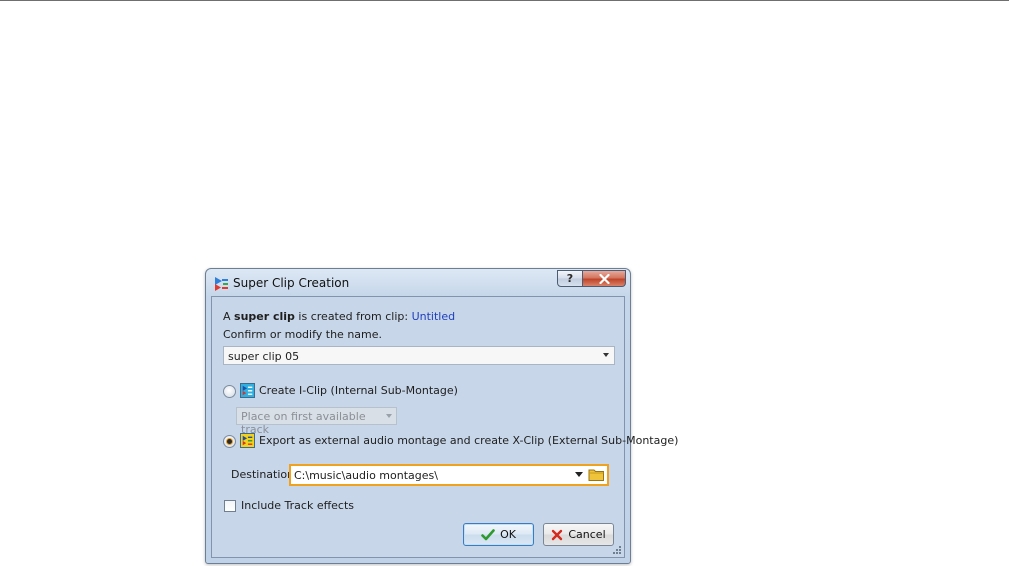 The height and width of the screenshot is (566, 1009). Describe the element at coordinates (504, 0) in the screenshot. I see `top-divider` at that location.